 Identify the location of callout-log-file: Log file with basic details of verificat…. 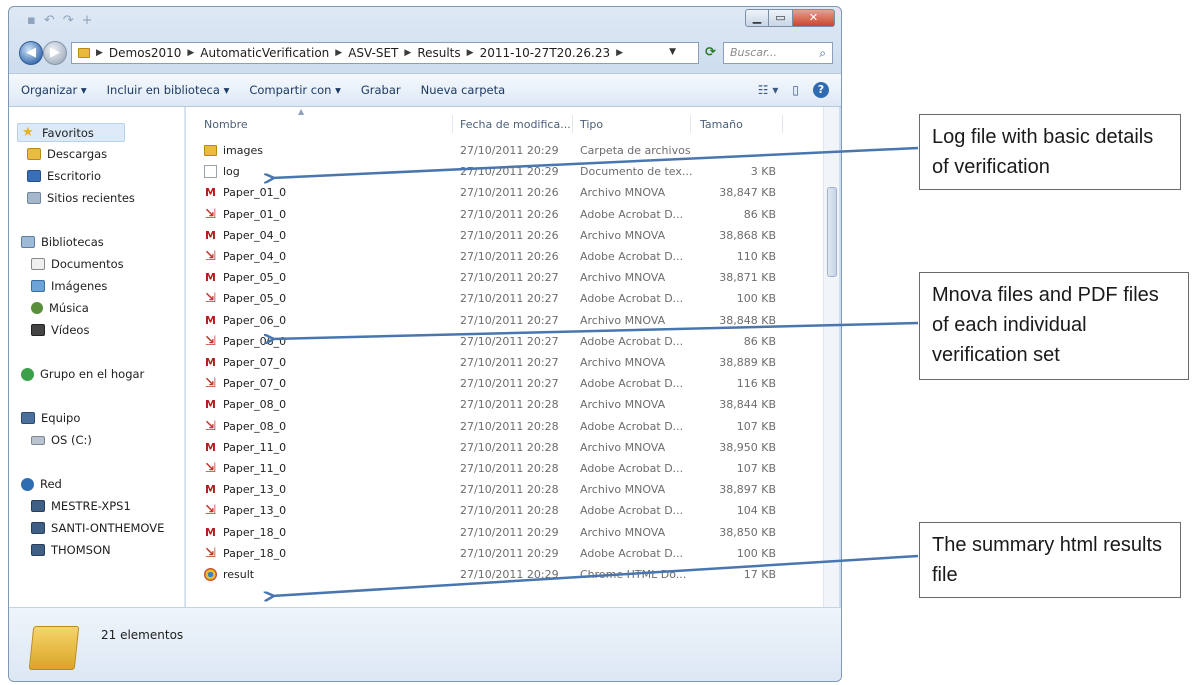
(1050, 152).